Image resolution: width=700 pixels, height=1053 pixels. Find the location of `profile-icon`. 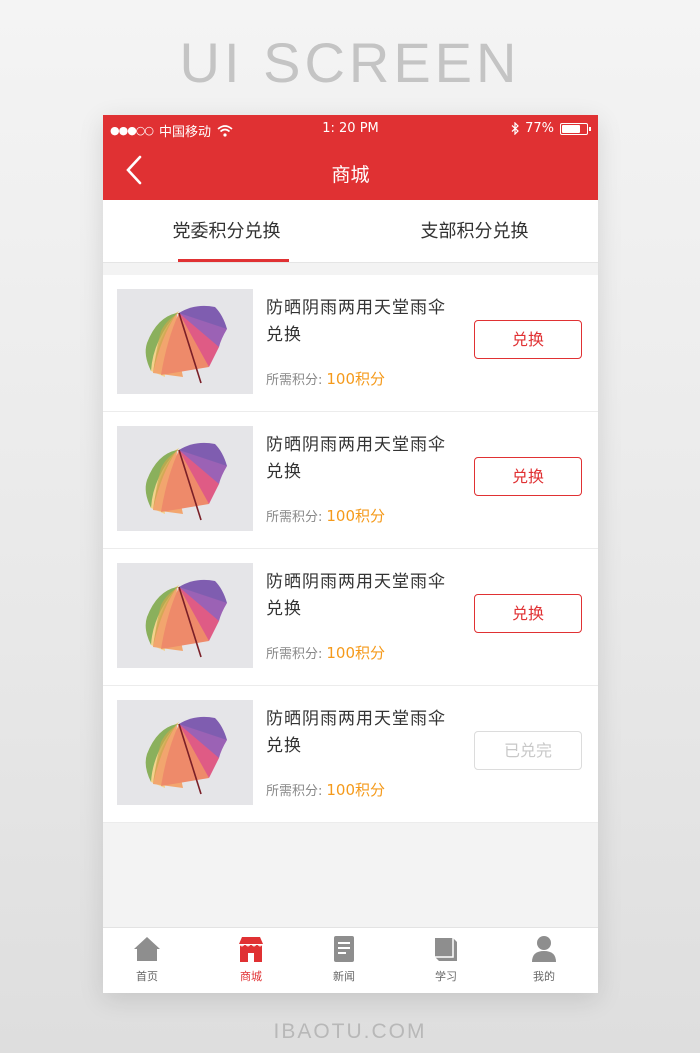

profile-icon is located at coordinates (544, 949).